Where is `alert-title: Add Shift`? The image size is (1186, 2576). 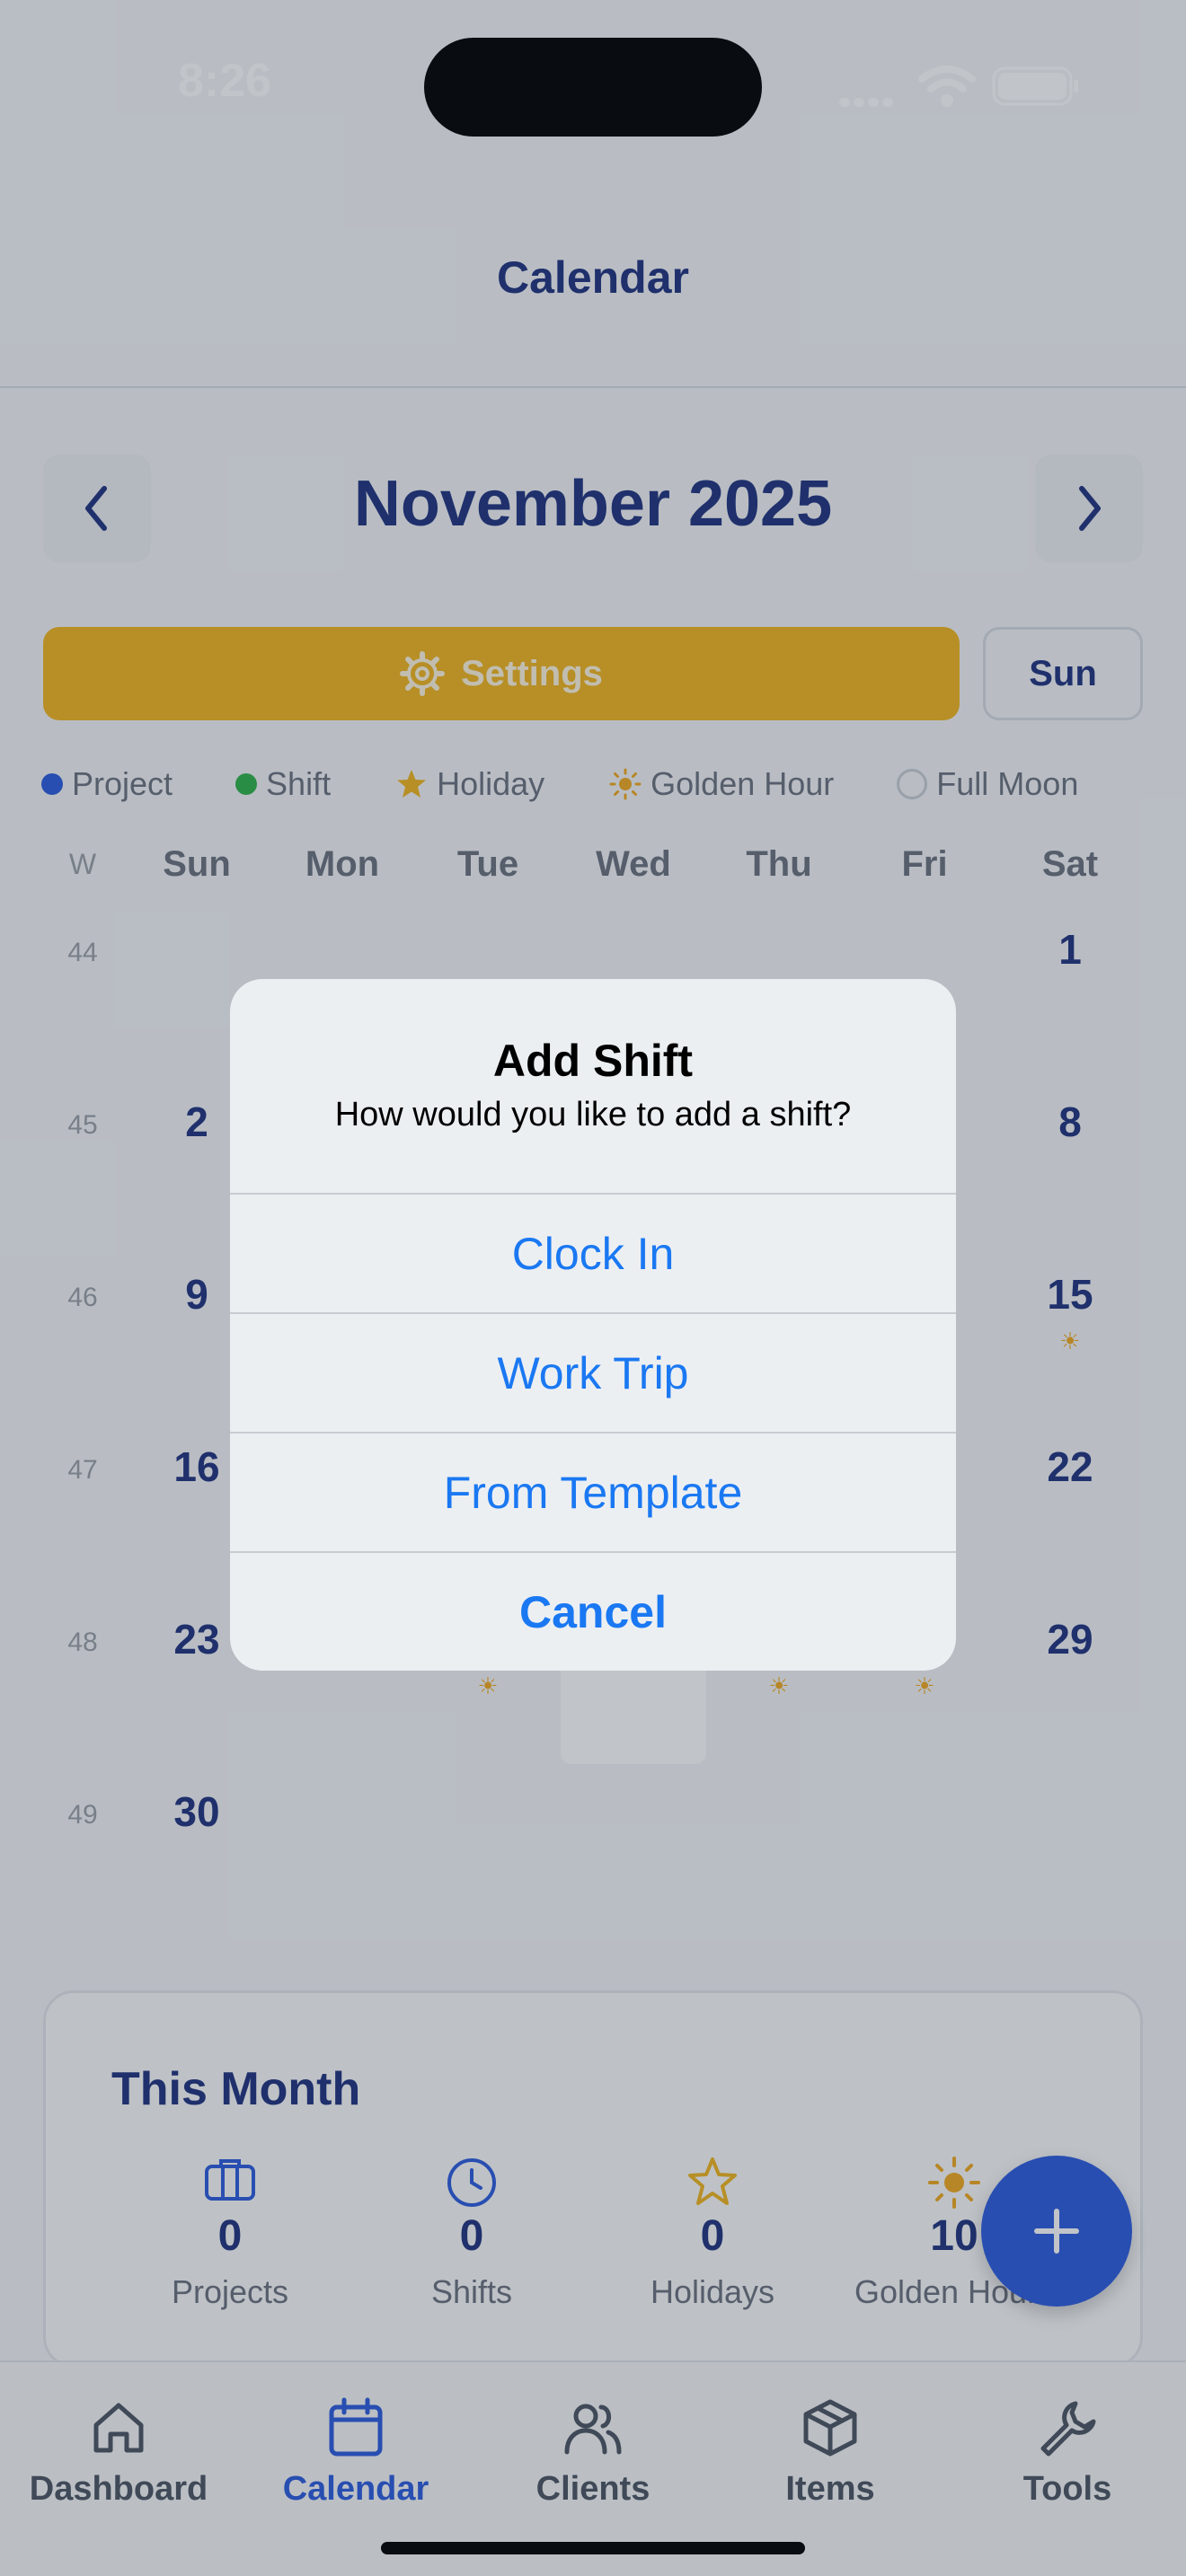
alert-title: Add Shift is located at coordinates (593, 1061).